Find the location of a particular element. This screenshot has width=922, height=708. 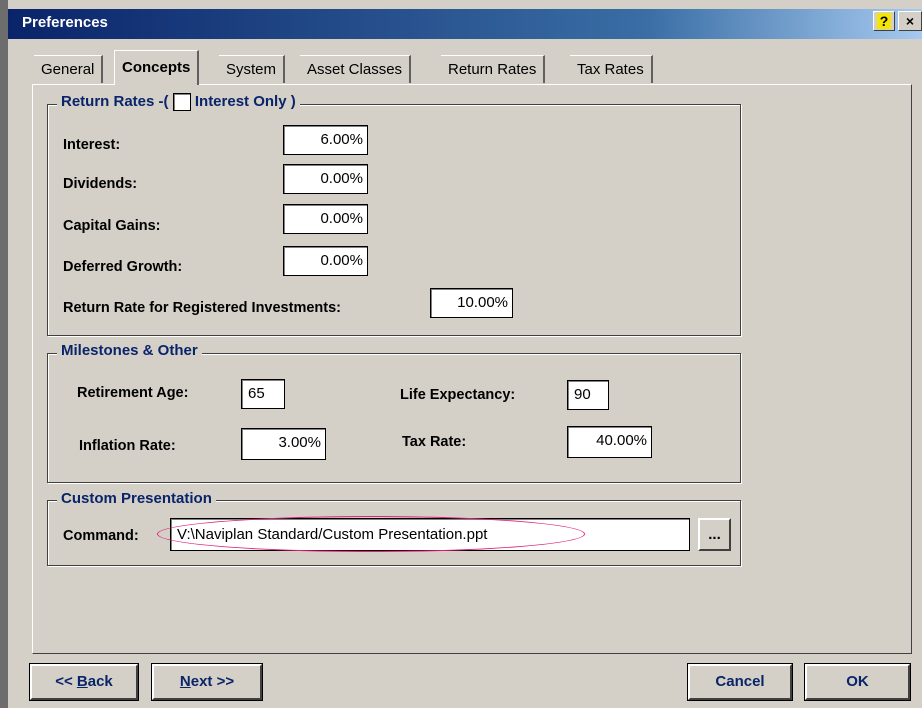

life-expectancy-label: Life Expectancy: is located at coordinates (458, 395).